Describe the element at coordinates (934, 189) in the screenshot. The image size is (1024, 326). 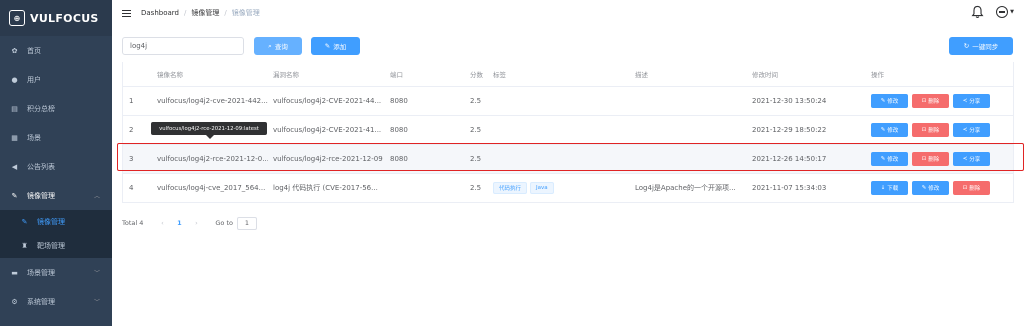
I see `edit-label: 修改` at that location.